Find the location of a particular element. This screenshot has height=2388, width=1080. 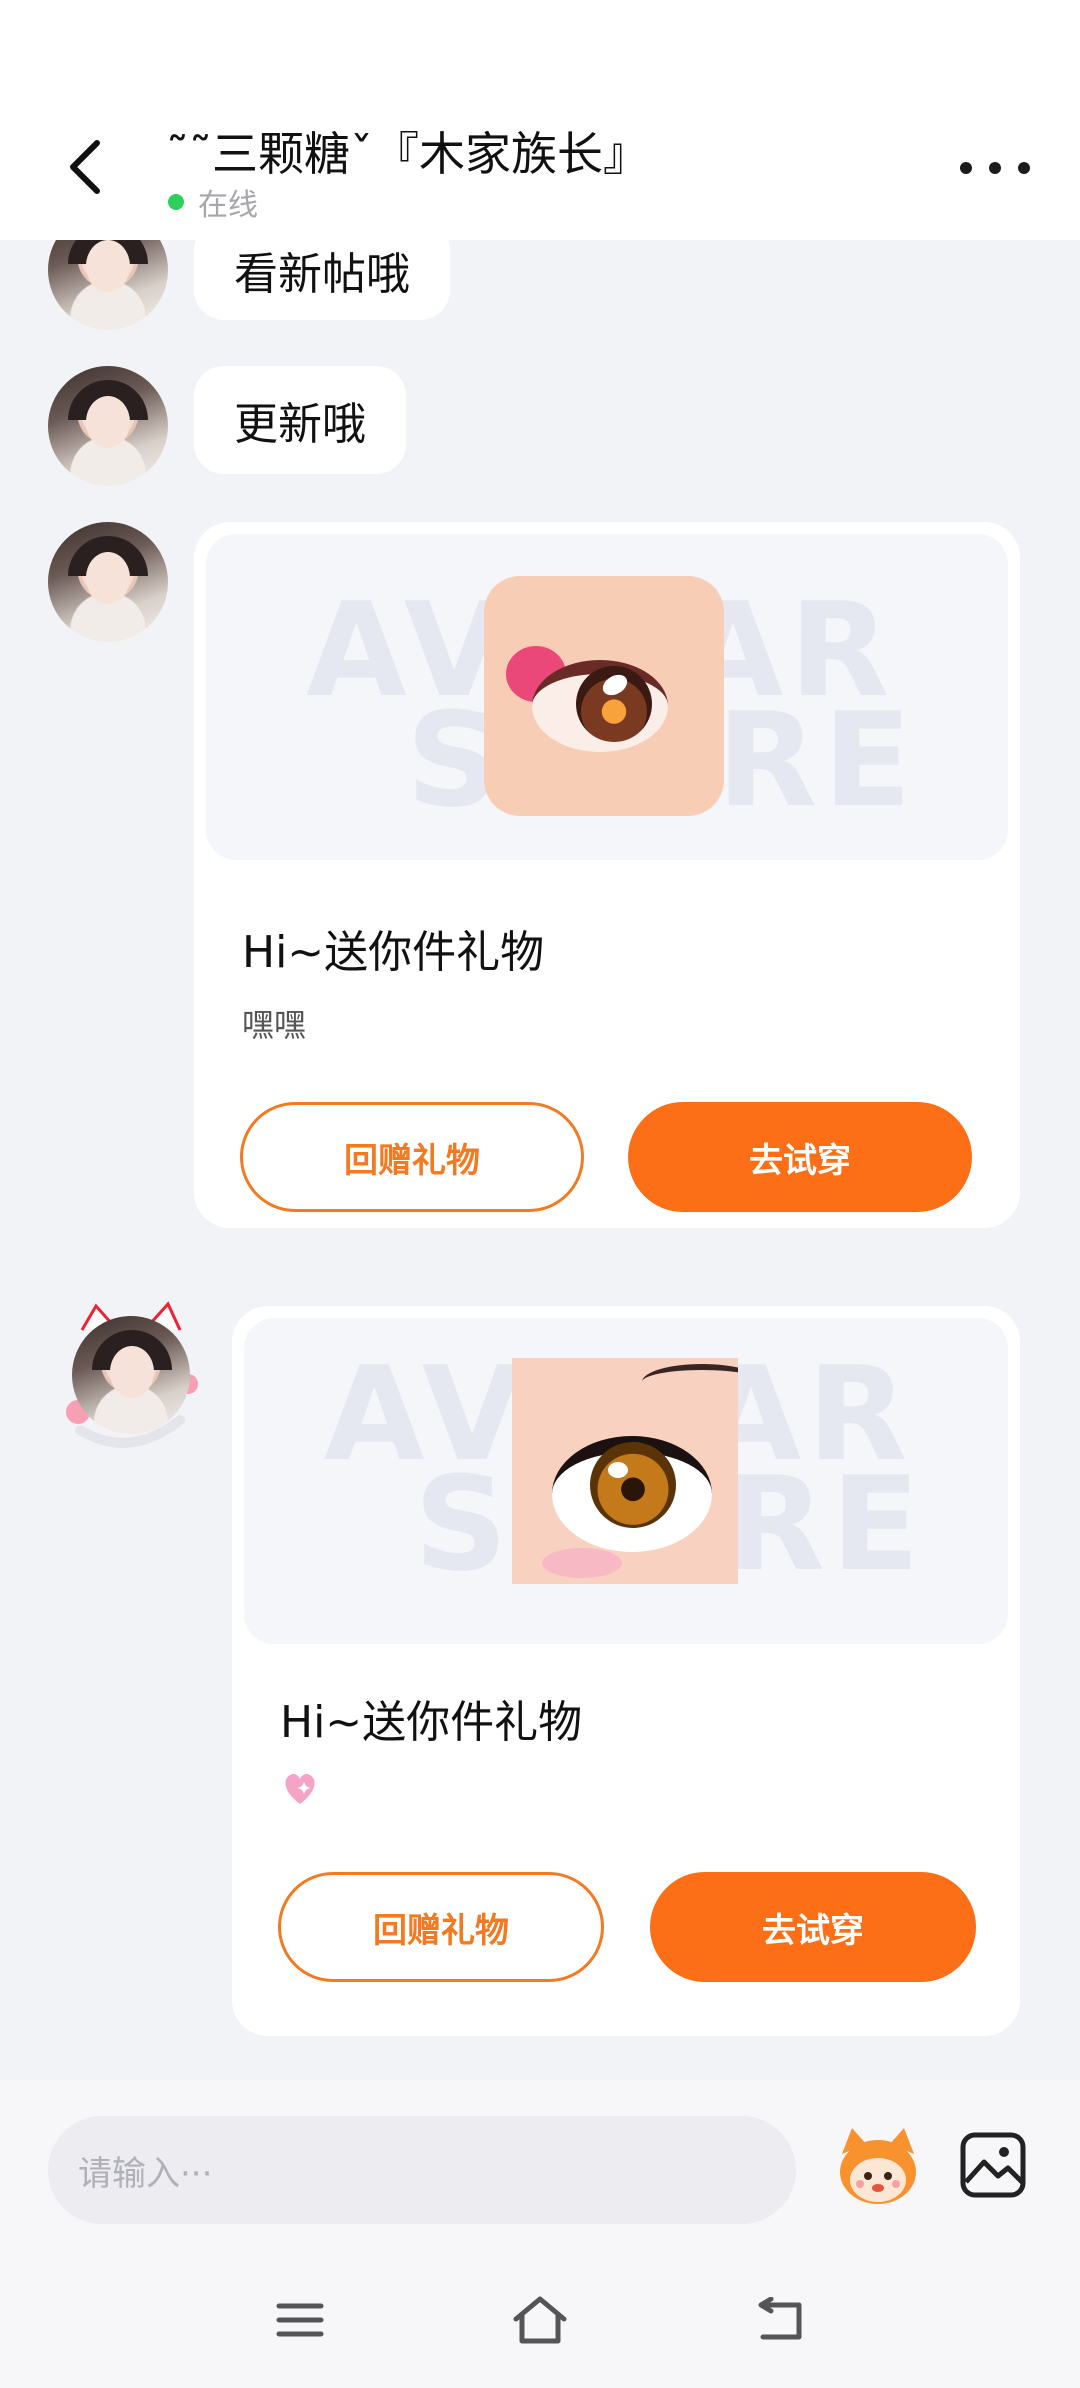

message-input: 请输入··· is located at coordinates (422, 2170).